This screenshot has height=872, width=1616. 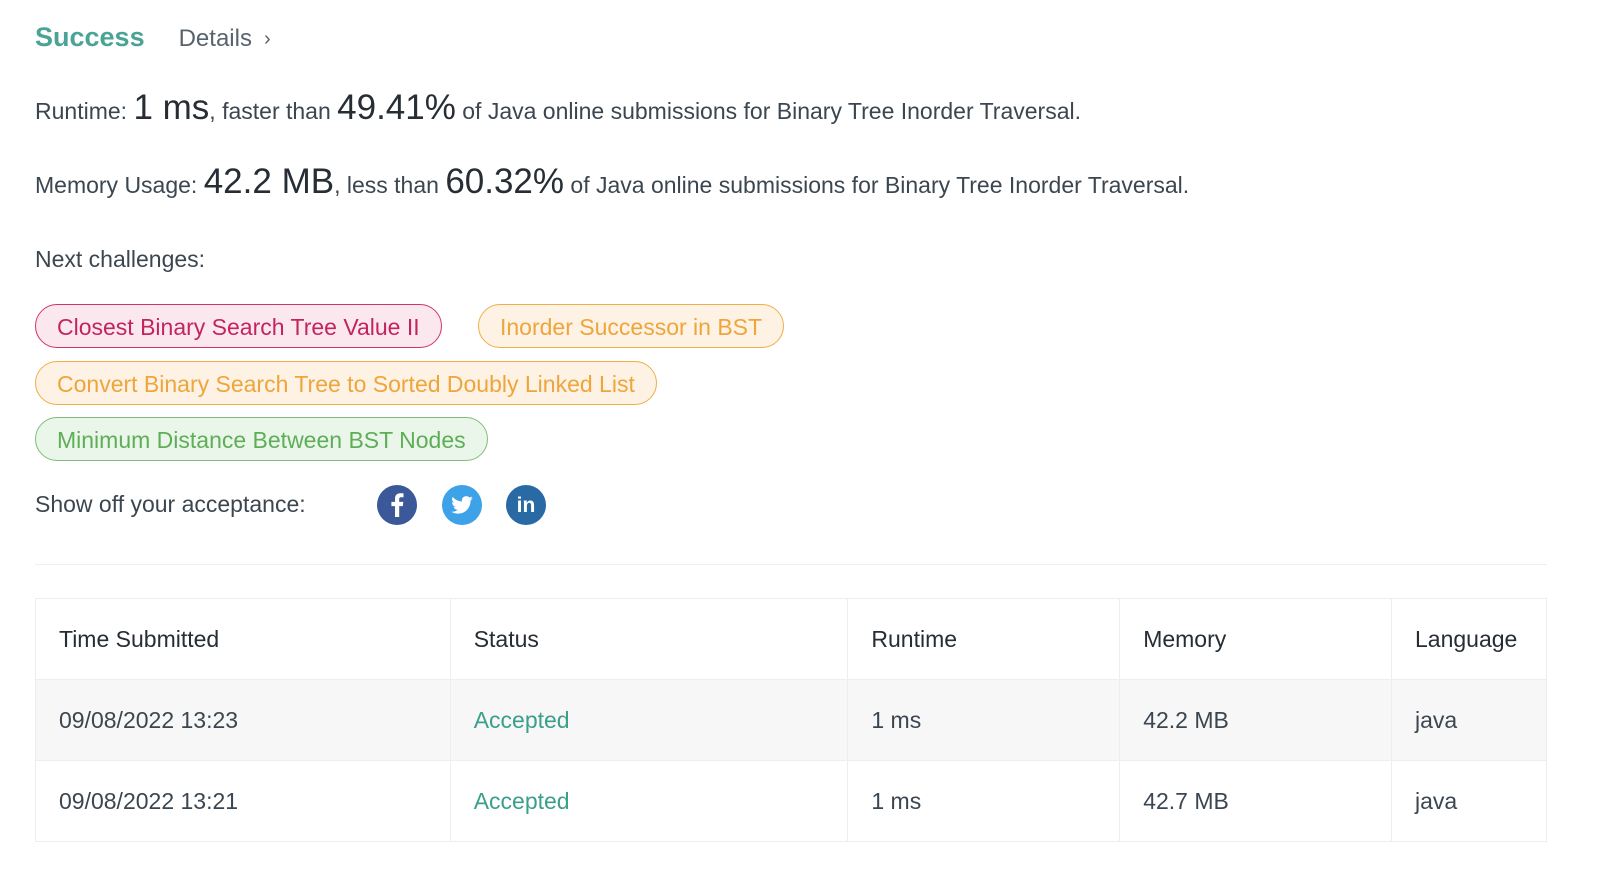 I want to click on header-status: Status, so click(x=649, y=639).